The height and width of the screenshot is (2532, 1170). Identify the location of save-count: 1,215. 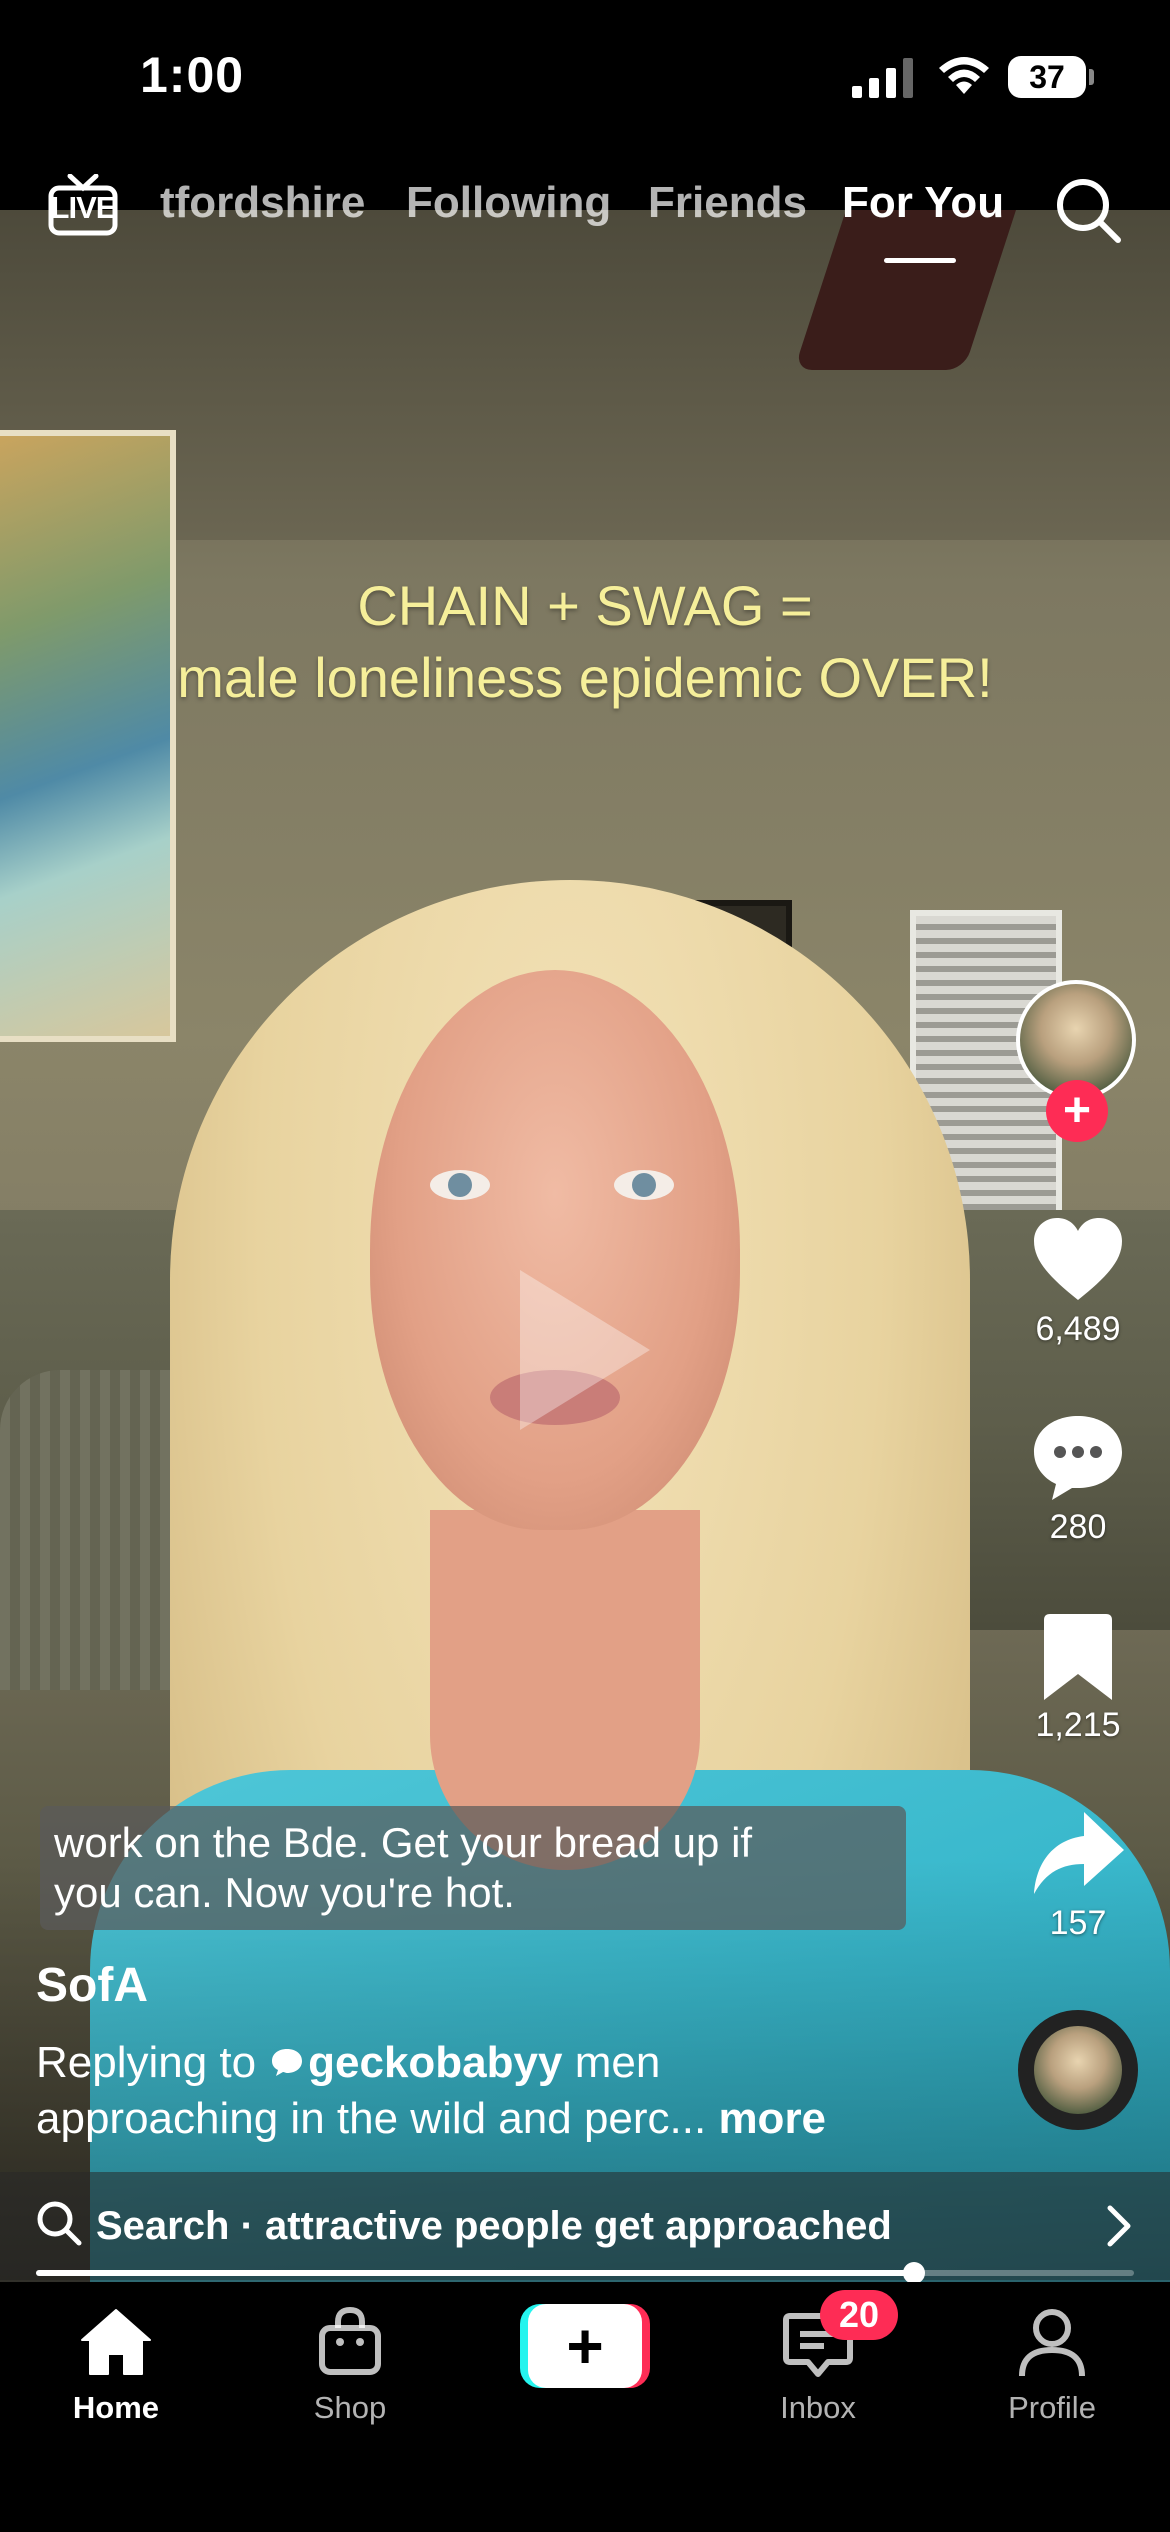
(1078, 1725).